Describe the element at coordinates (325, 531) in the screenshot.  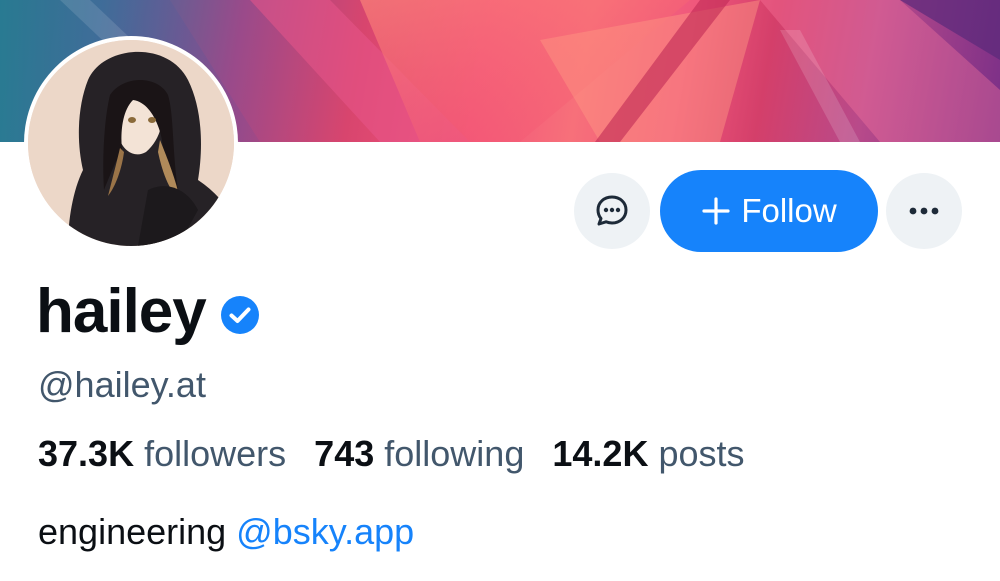
I see `bio-mention-link: @bsky.app` at that location.